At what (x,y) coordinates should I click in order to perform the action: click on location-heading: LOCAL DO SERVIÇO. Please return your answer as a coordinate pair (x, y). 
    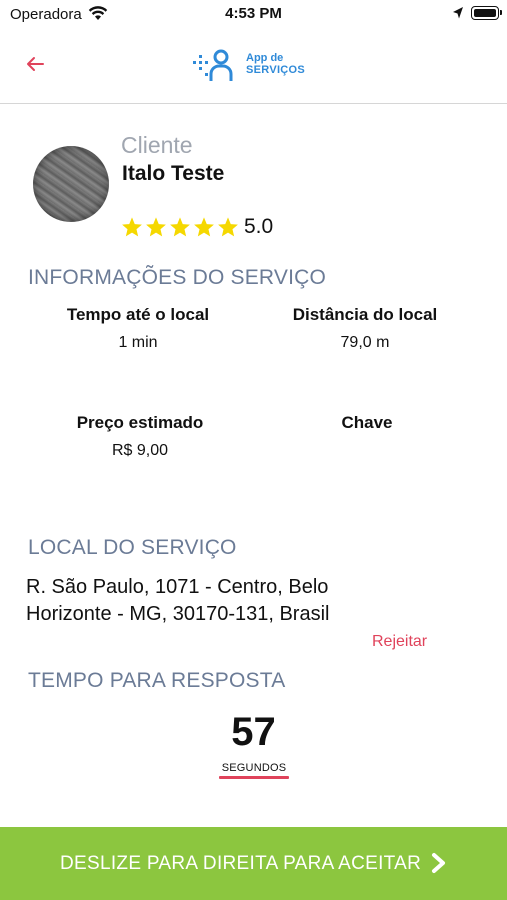
    Looking at the image, I should click on (132, 547).